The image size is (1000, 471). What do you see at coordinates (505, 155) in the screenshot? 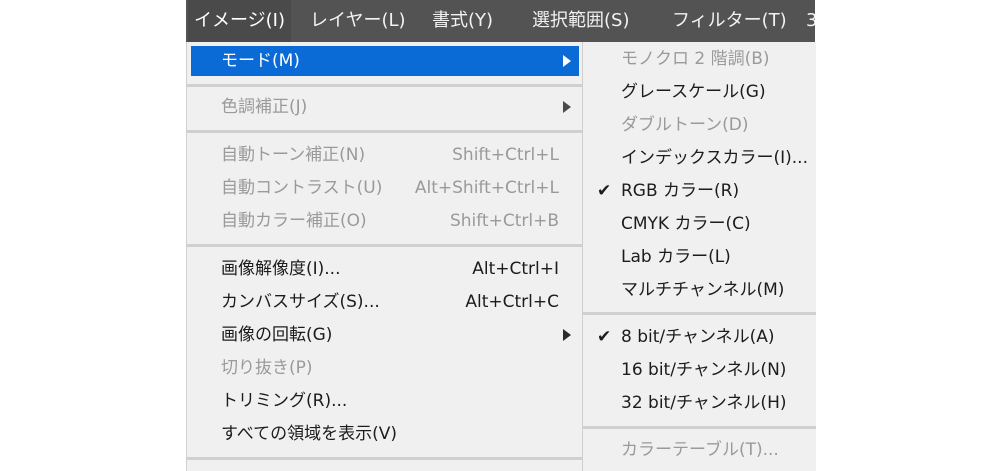
I see `menu-item-shortcut: Shift+Ctrl+L` at bounding box center [505, 155].